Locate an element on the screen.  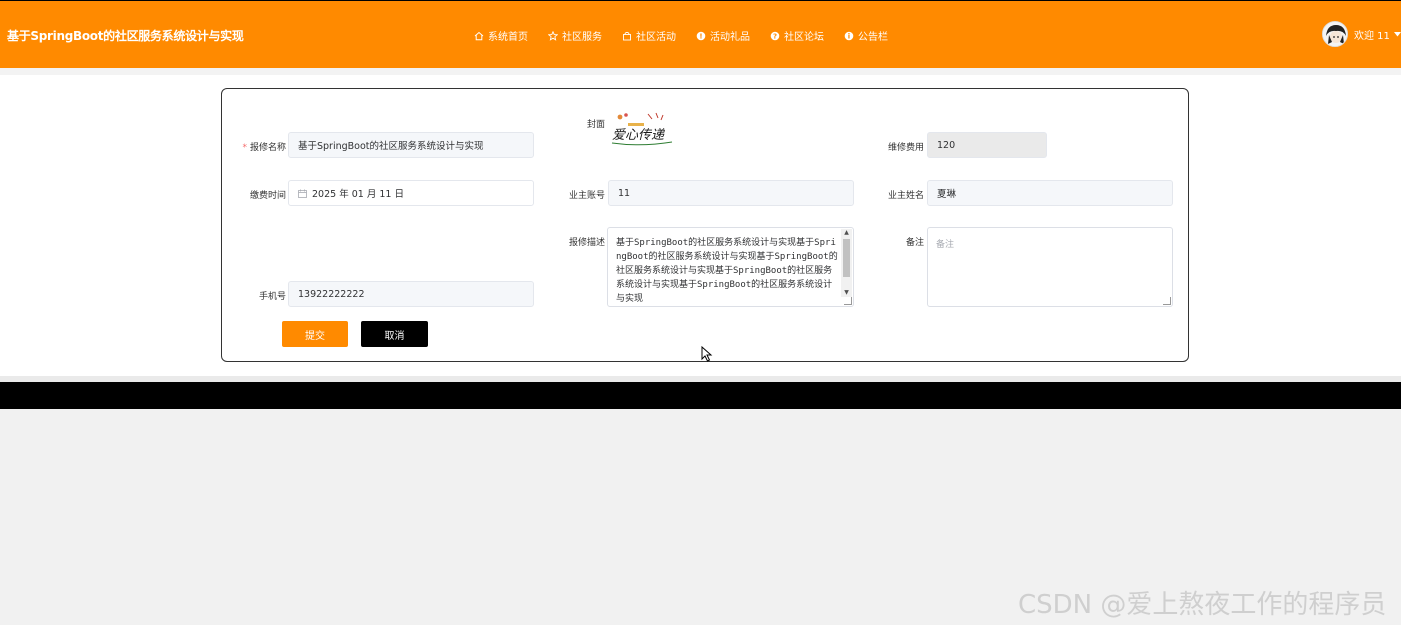
nav-item-home: 系统首页 is located at coordinates (501, 35).